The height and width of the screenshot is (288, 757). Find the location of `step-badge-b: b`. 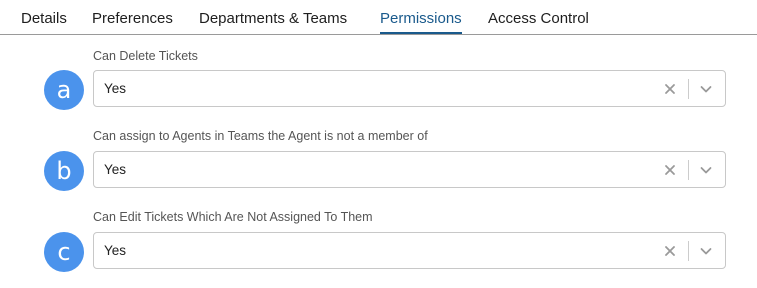

step-badge-b: b is located at coordinates (64, 171).